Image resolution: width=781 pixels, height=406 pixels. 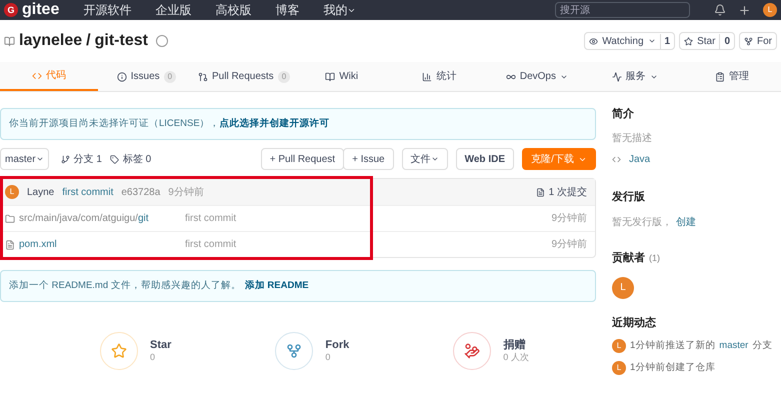 I want to click on star-button, so click(x=119, y=351).